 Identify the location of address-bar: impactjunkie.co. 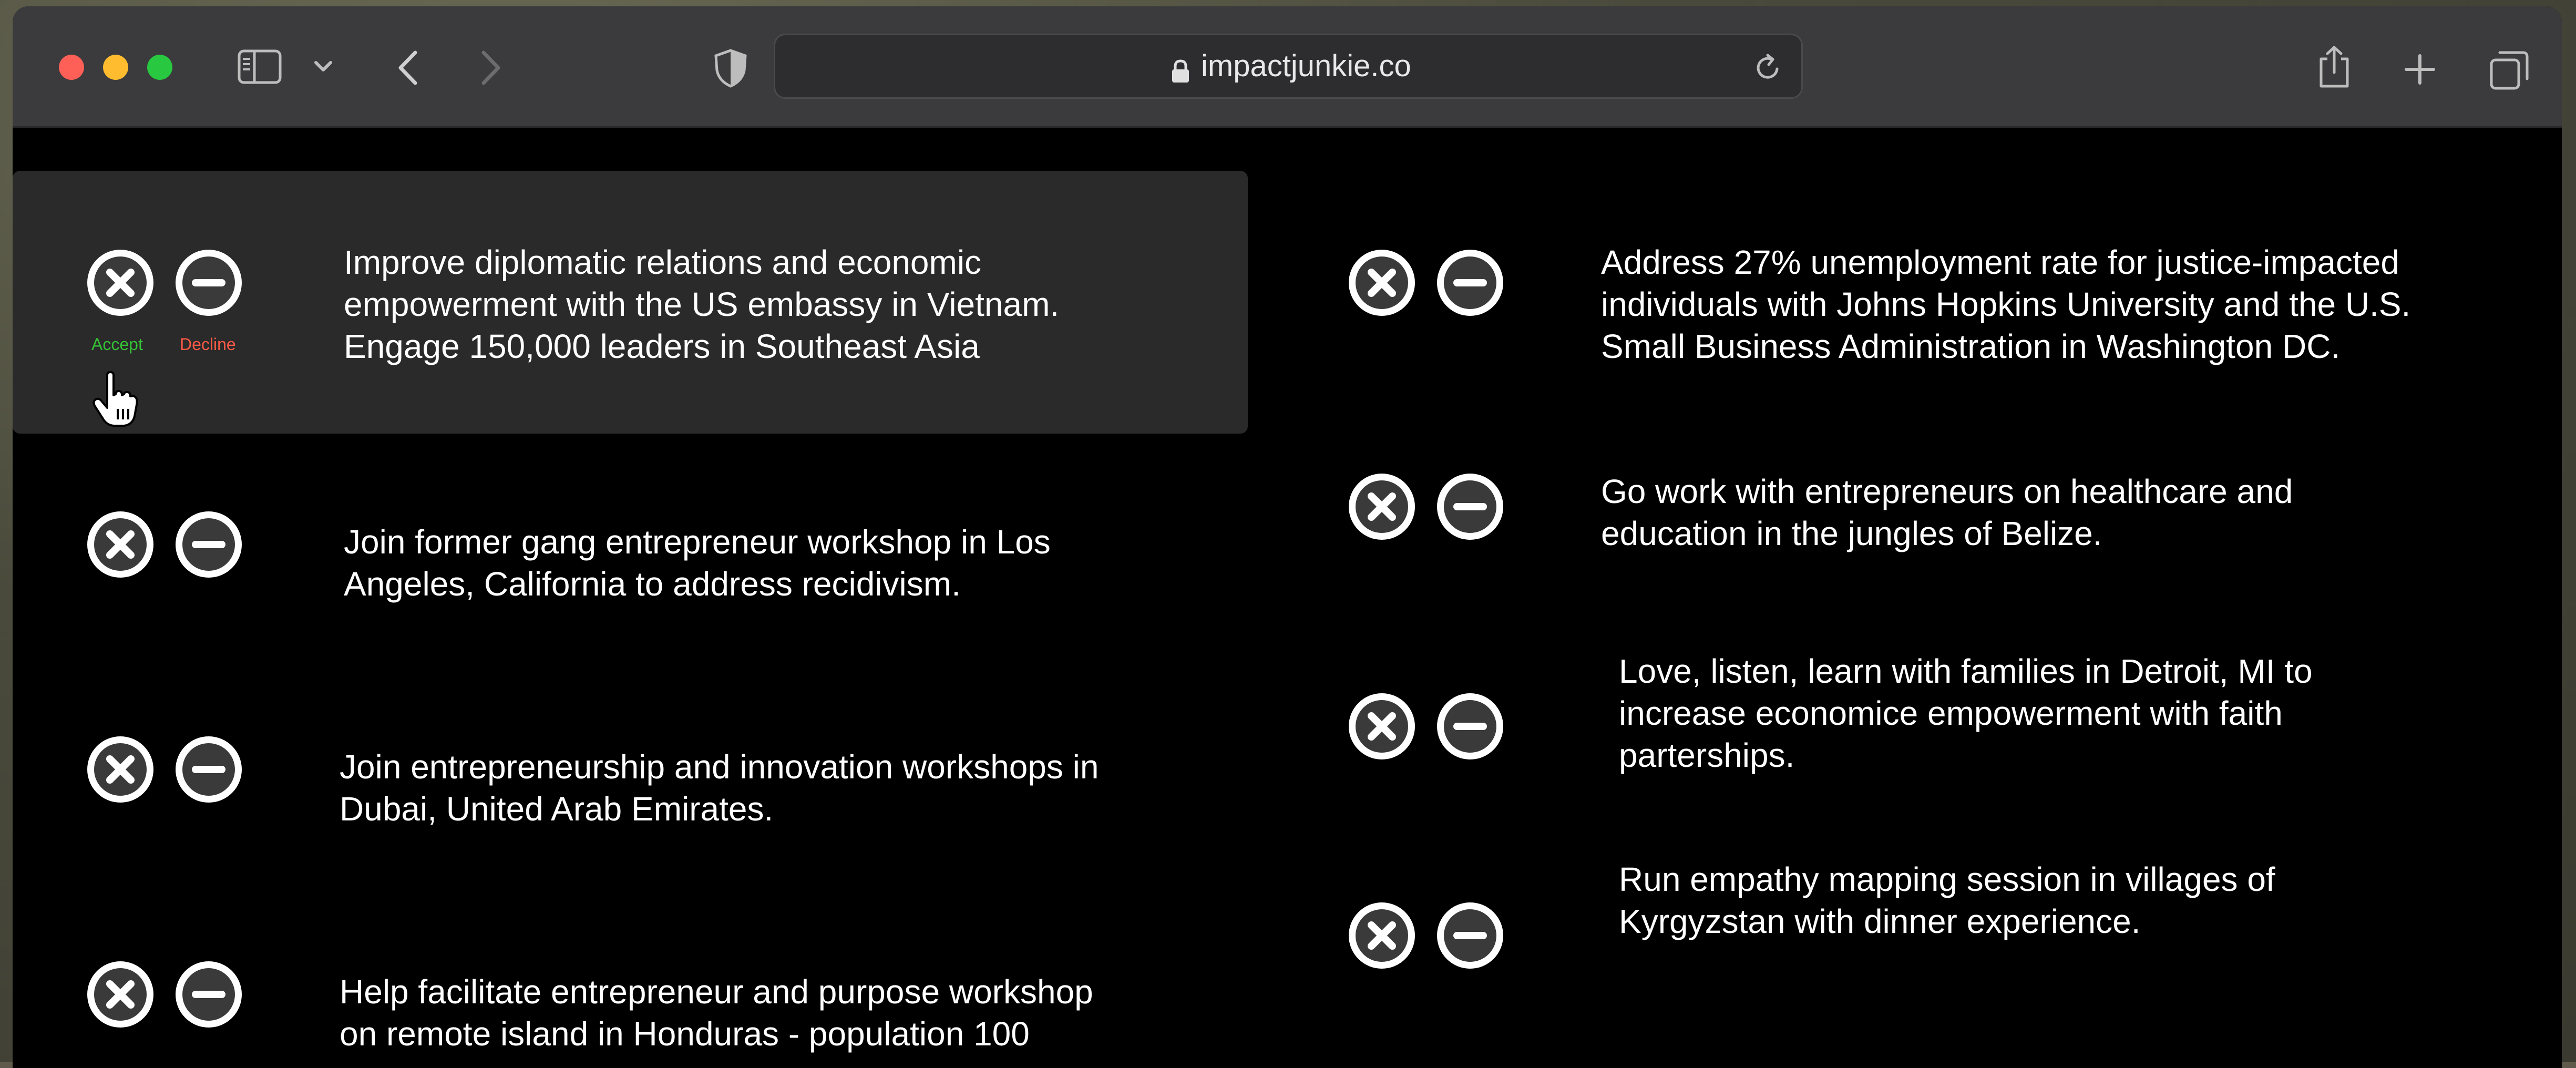
(1288, 66).